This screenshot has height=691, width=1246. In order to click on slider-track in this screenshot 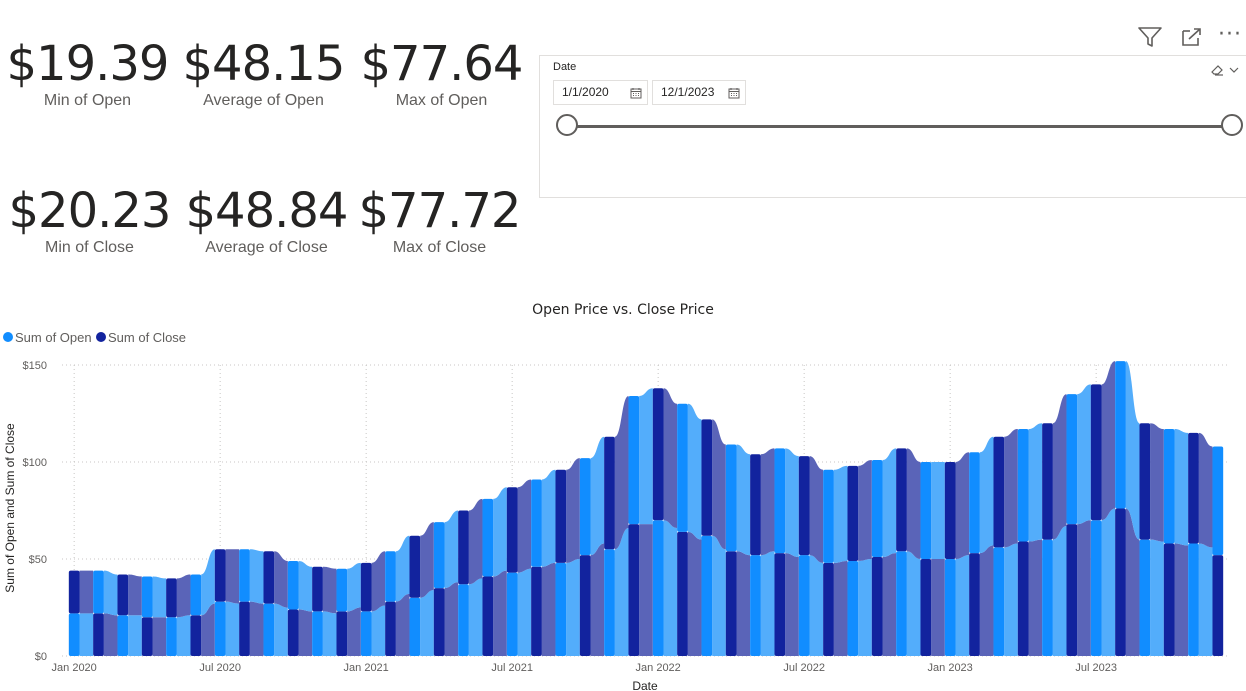, I will do `click(899, 126)`.